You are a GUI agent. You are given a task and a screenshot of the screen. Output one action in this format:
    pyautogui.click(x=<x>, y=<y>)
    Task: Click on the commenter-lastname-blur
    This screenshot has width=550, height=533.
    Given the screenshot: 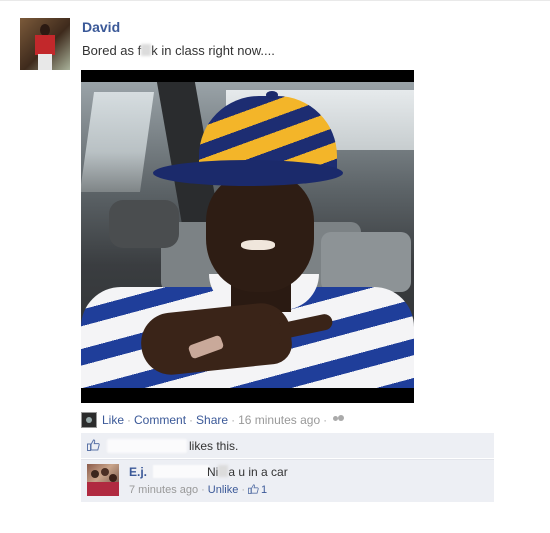 What is the action you would take?
    pyautogui.click(x=181, y=471)
    